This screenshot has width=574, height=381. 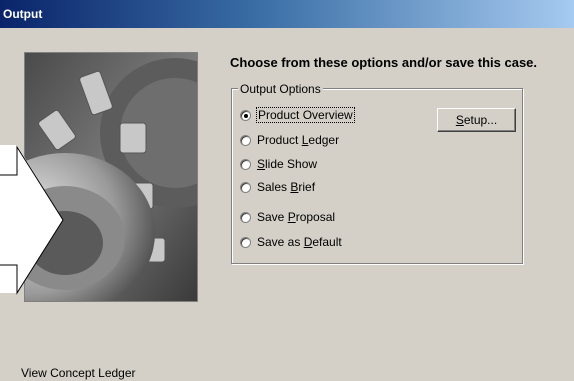 What do you see at coordinates (286, 187) in the screenshot?
I see `radio-label: Sales Brief` at bounding box center [286, 187].